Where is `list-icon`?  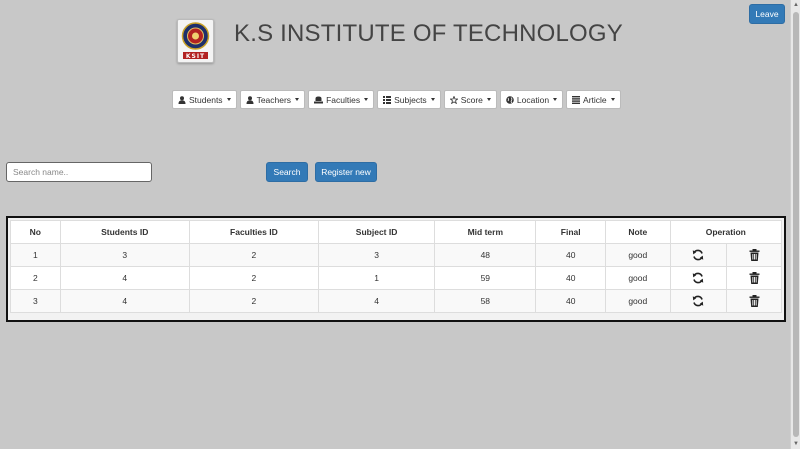
list-icon is located at coordinates (387, 99).